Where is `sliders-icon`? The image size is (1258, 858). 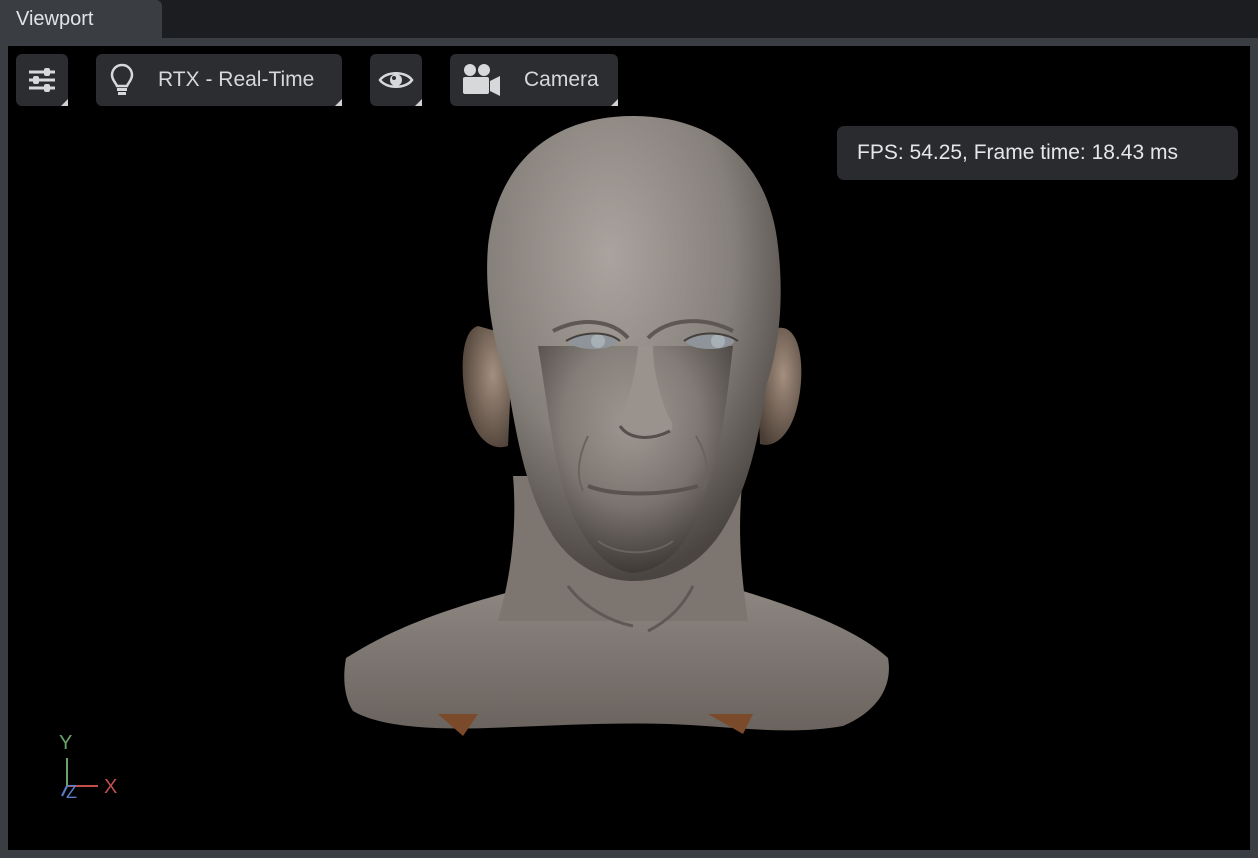 sliders-icon is located at coordinates (42, 80).